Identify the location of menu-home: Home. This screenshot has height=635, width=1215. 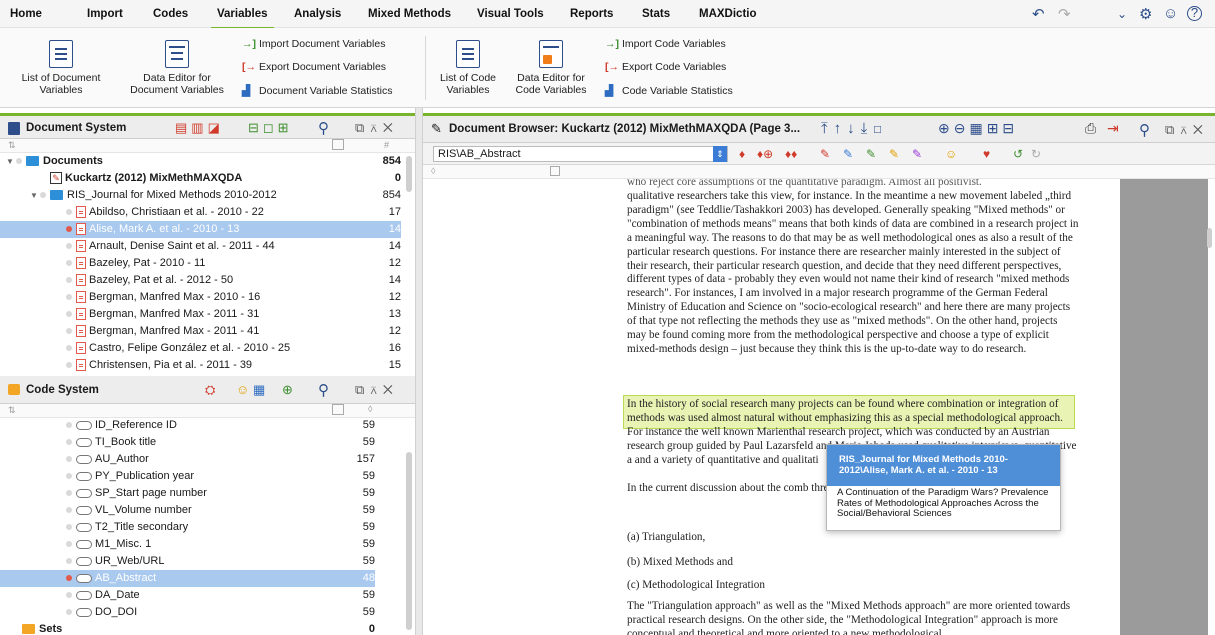
(26, 14).